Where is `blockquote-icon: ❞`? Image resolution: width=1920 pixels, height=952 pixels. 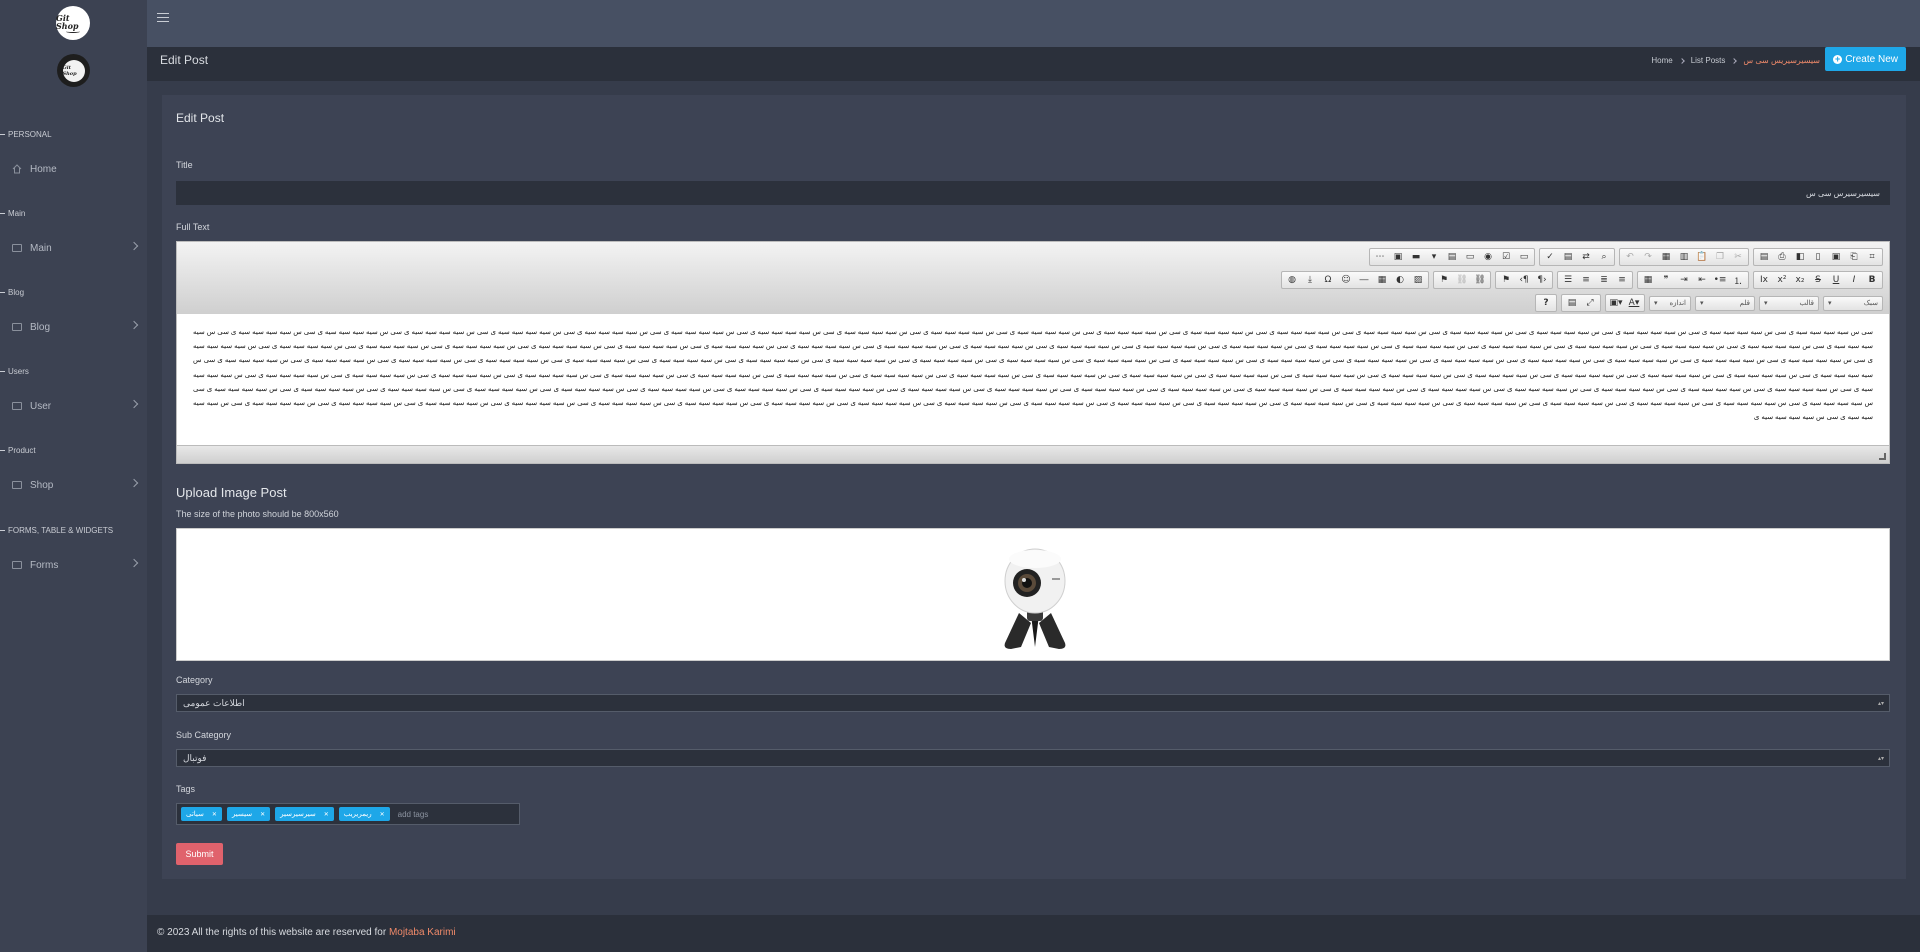
blockquote-icon: ❞ is located at coordinates (1666, 280).